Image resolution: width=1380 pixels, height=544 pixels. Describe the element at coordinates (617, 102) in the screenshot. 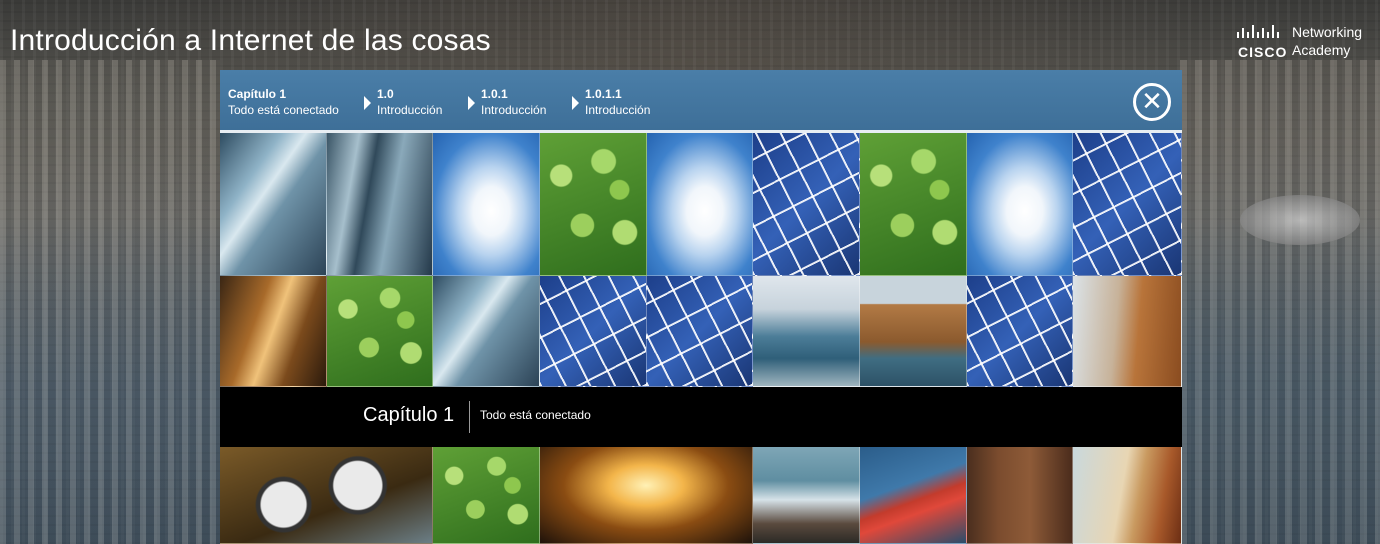

I see `breadcrumb-item-1-0-1-1: 1.0.1.1 Introducción` at that location.